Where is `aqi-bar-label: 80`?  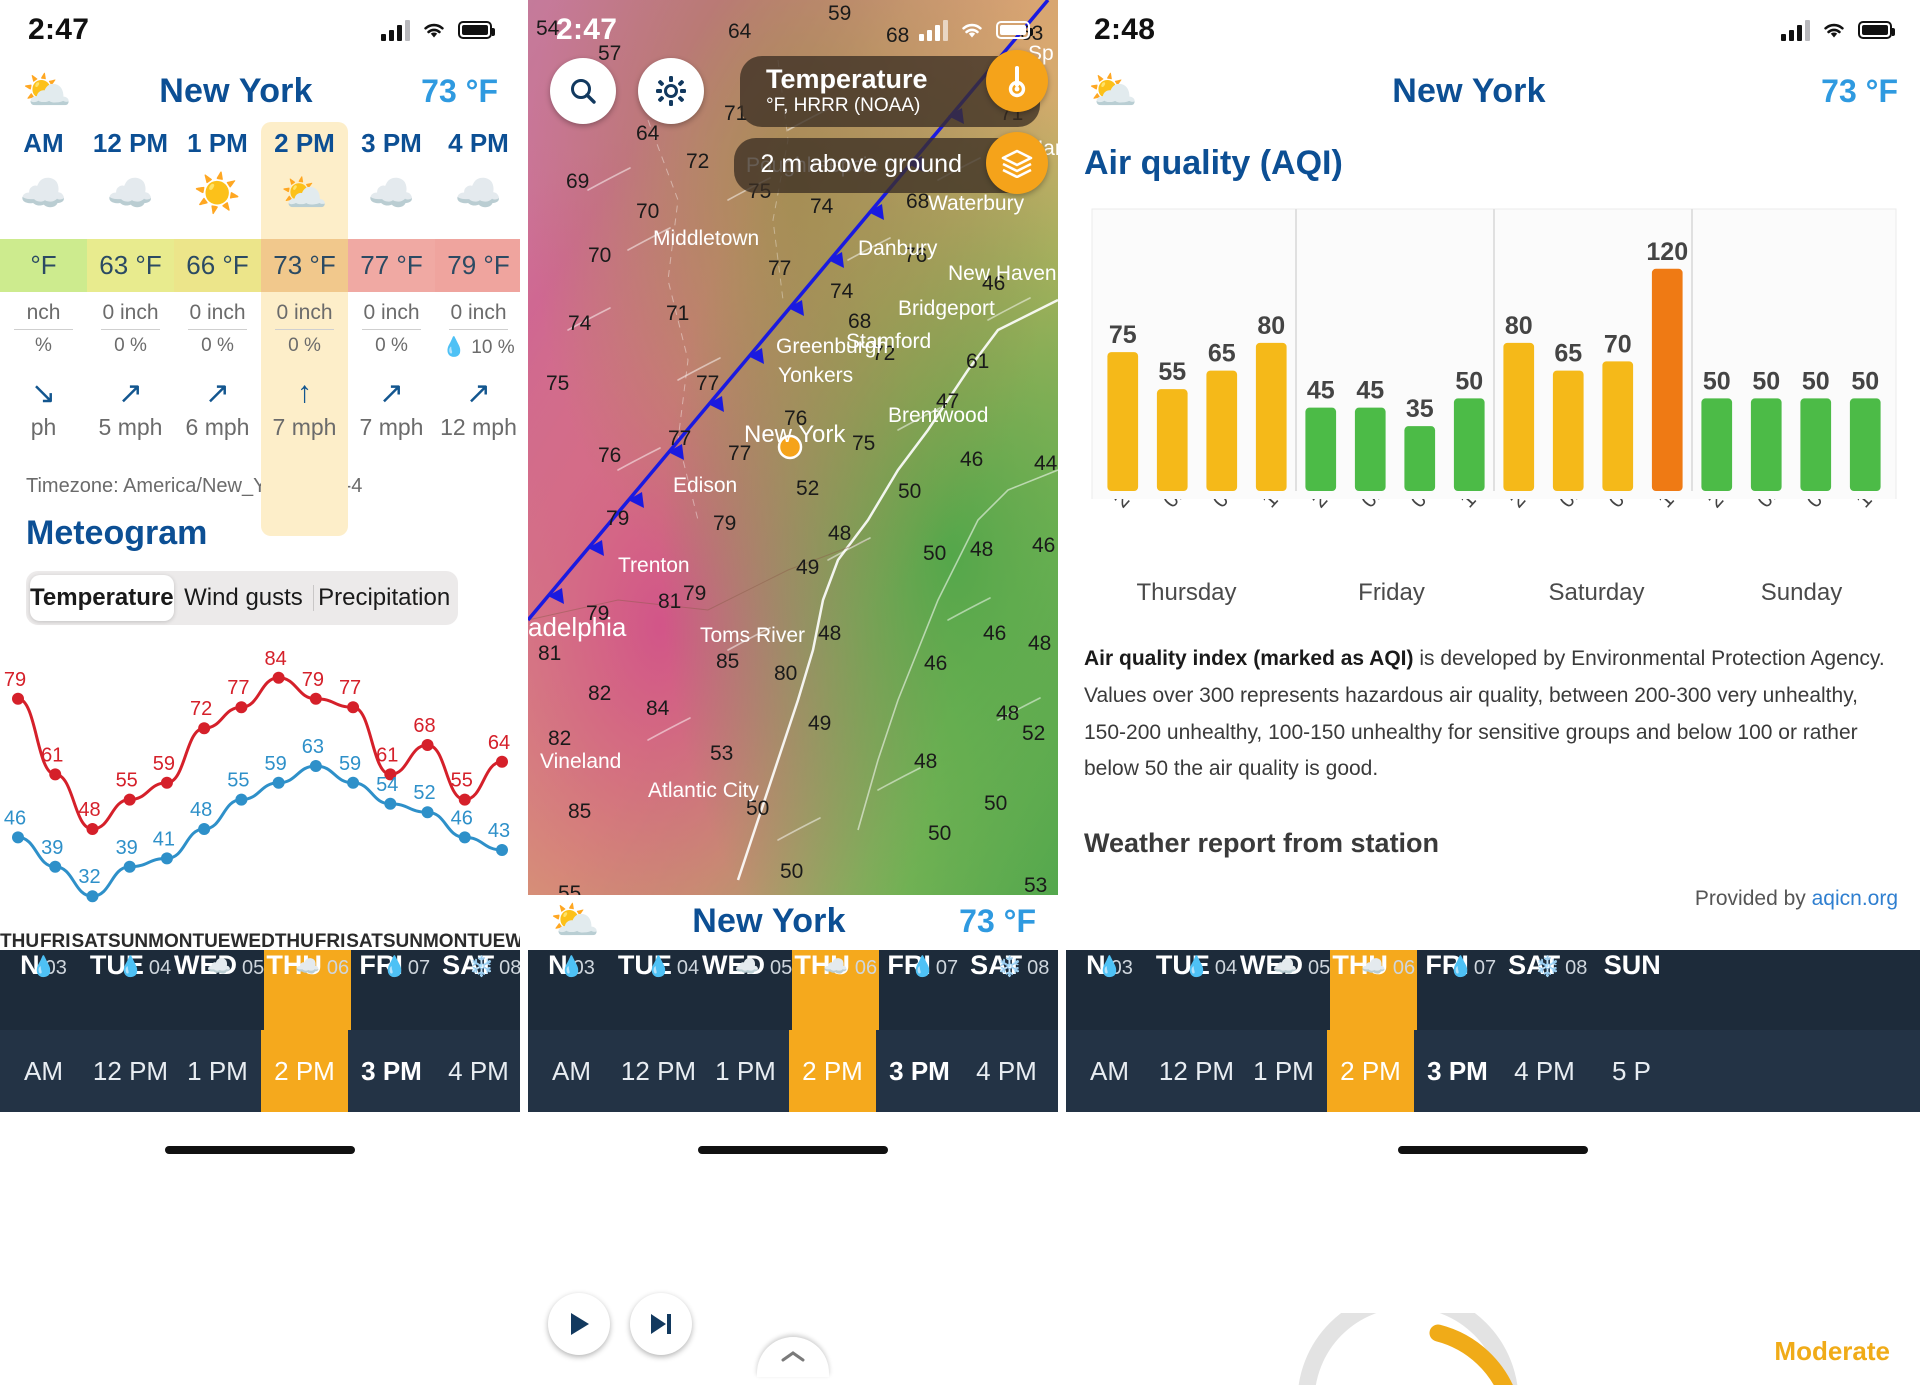
aqi-bar-label: 80 is located at coordinates (1519, 326).